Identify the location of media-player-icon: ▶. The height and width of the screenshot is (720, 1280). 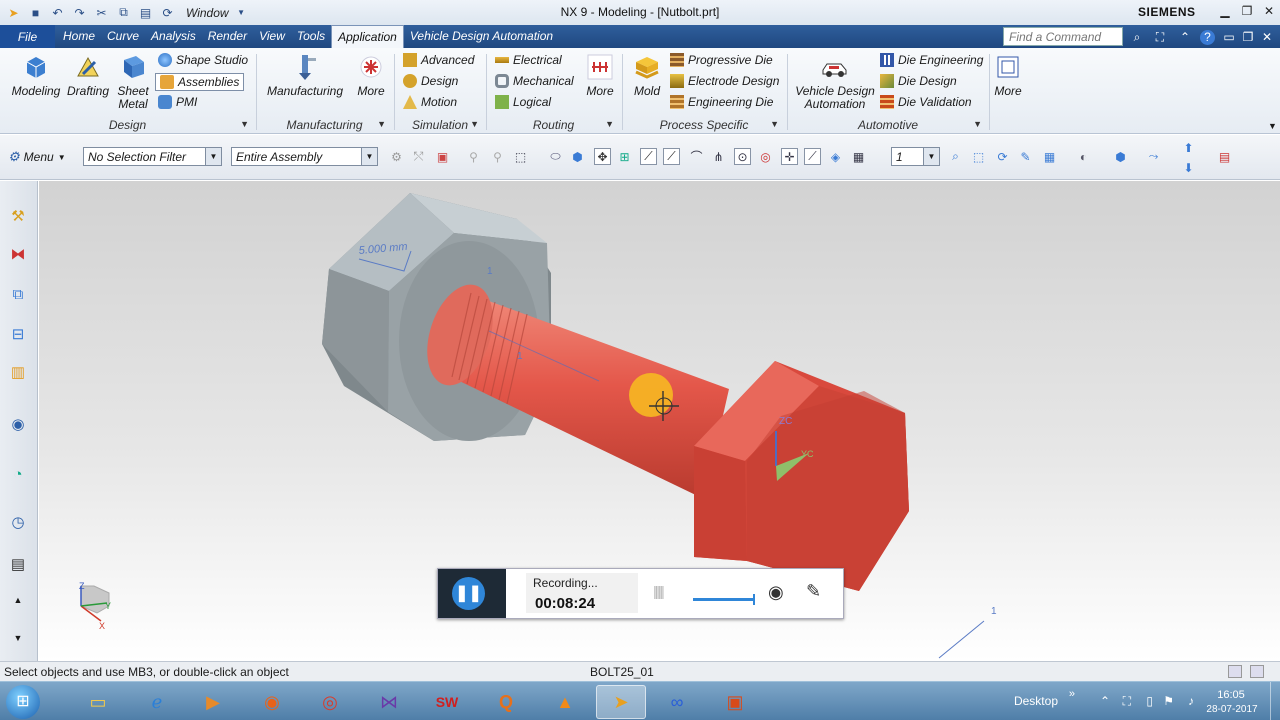
(213, 702).